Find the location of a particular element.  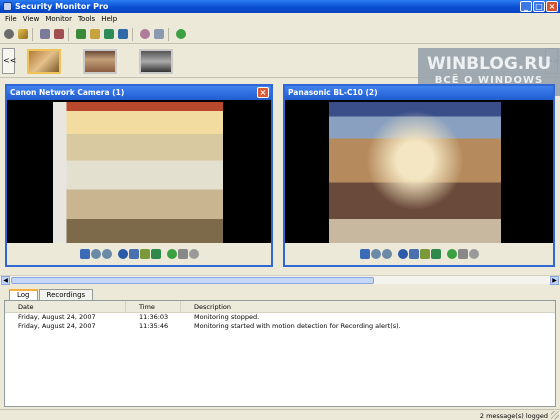

scroll-left-icon: ◀ is located at coordinates (5, 280).